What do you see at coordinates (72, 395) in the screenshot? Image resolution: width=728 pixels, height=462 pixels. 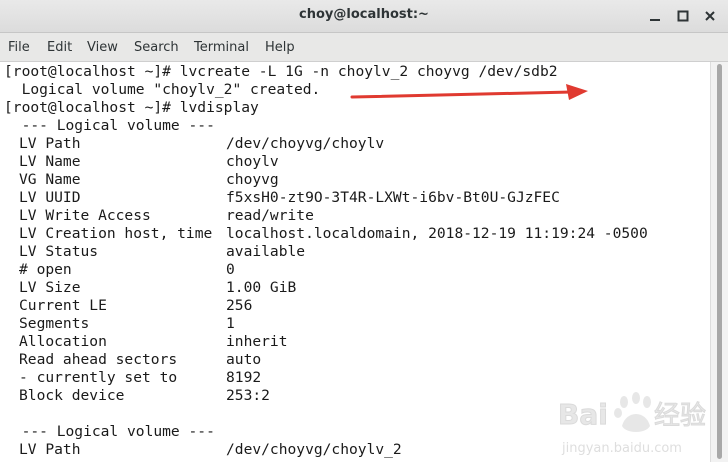 I see `lv-key: Block device` at bounding box center [72, 395].